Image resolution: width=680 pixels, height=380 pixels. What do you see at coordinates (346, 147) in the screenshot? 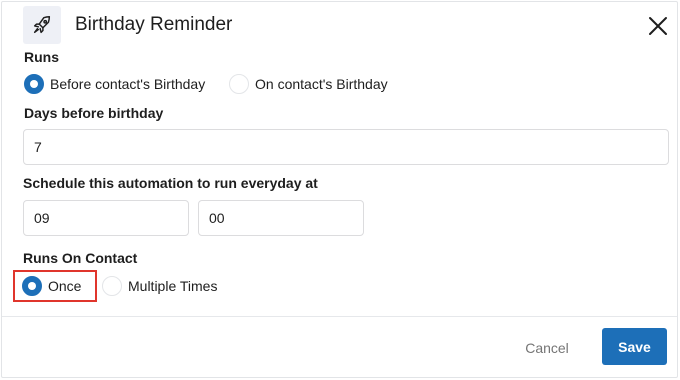
I see `days-before-input` at bounding box center [346, 147].